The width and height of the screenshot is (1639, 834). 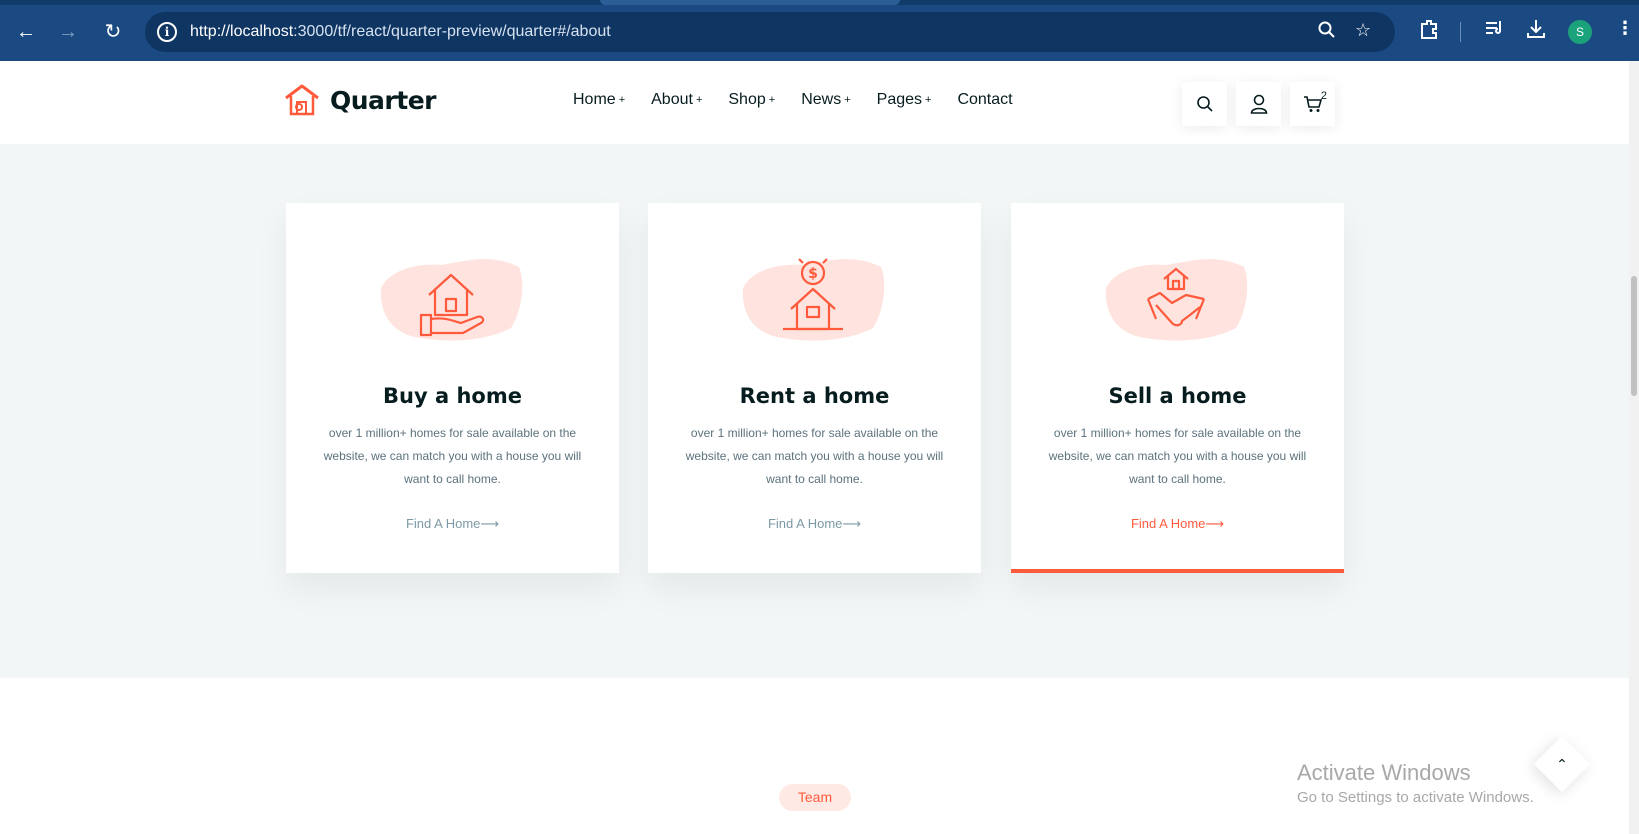 What do you see at coordinates (814, 396) in the screenshot?
I see `card-title: Rent a home` at bounding box center [814, 396].